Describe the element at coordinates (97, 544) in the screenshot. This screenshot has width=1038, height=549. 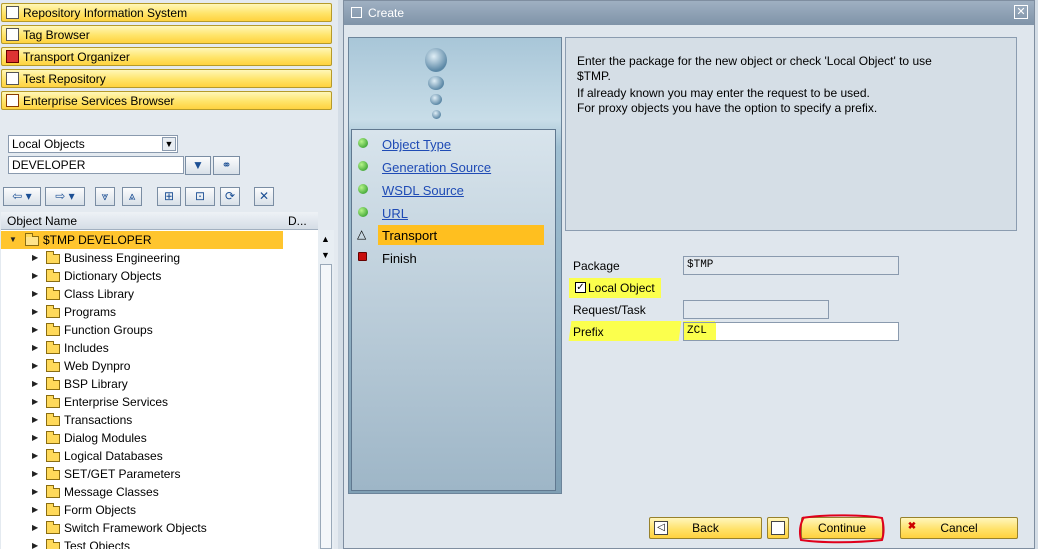
I see `tree-item-label: Test Objects` at that location.